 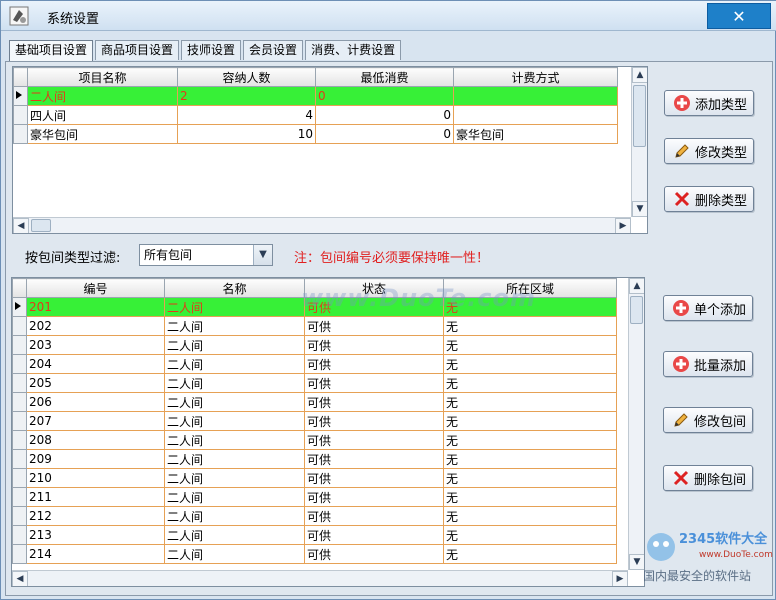 What do you see at coordinates (262, 255) in the screenshot?
I see `chevron-down-icon: ▼` at bounding box center [262, 255].